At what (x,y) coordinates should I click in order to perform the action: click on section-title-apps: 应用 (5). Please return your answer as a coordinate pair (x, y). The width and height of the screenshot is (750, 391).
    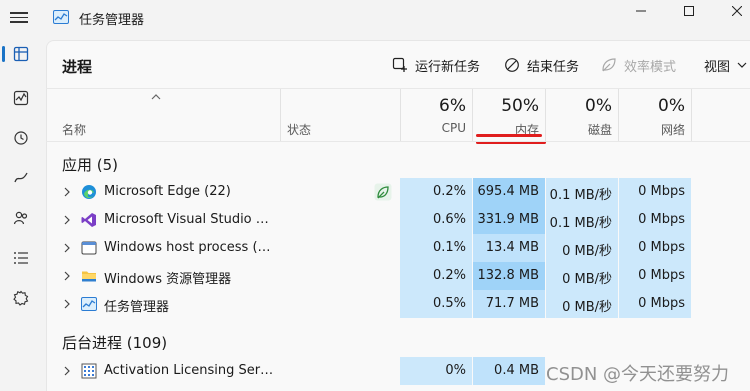
    Looking at the image, I should click on (90, 164).